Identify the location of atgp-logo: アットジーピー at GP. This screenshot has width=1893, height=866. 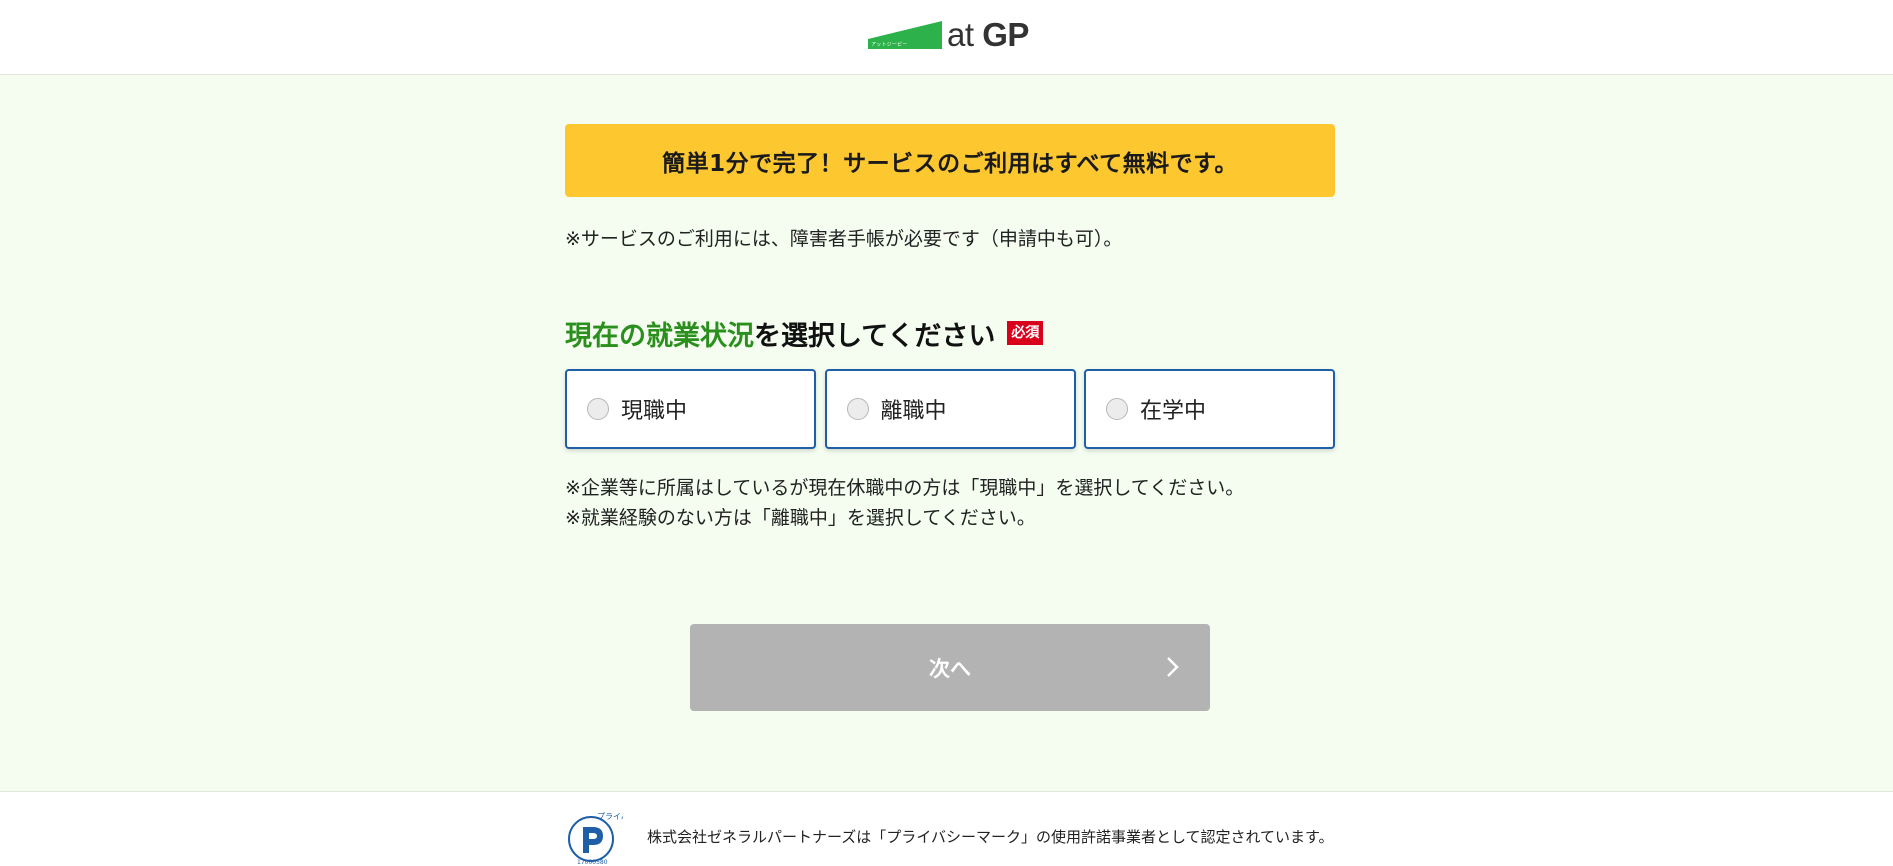
(950, 34).